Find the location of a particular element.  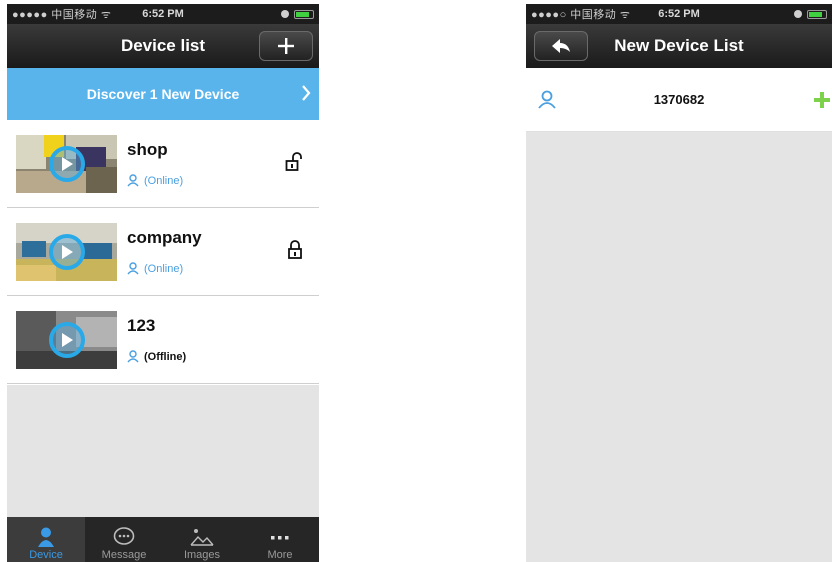

status-bar: ●●●●● 中国移动 ᯤ 6:52 PM is located at coordinates (163, 14).